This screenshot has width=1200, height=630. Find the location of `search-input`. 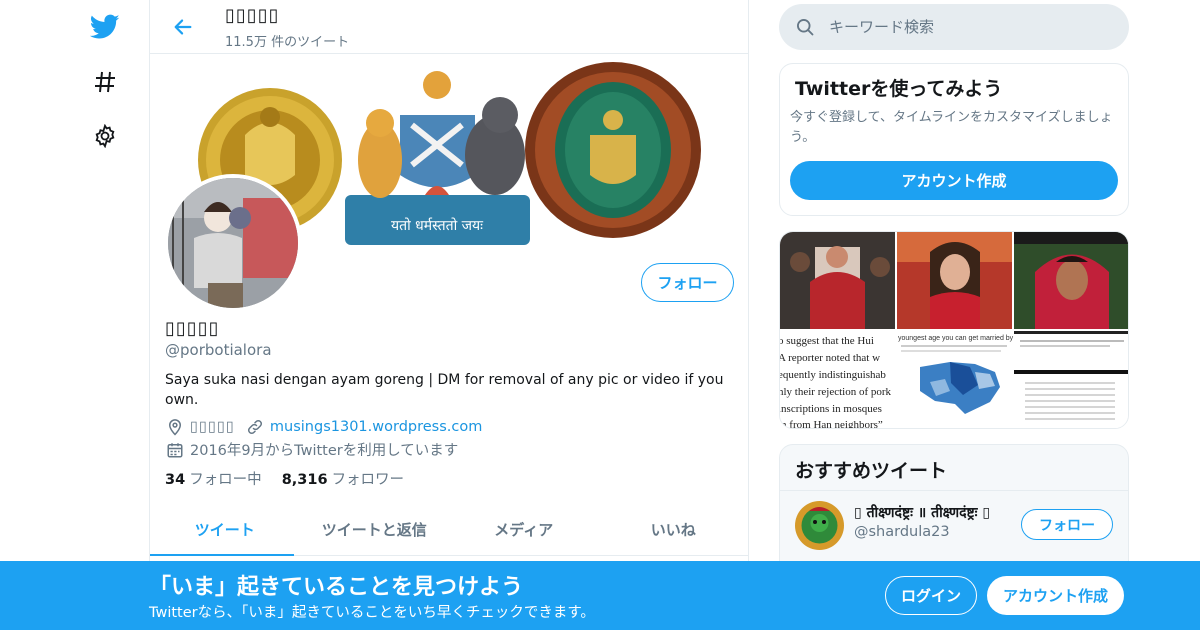

search-input is located at coordinates (969, 27).